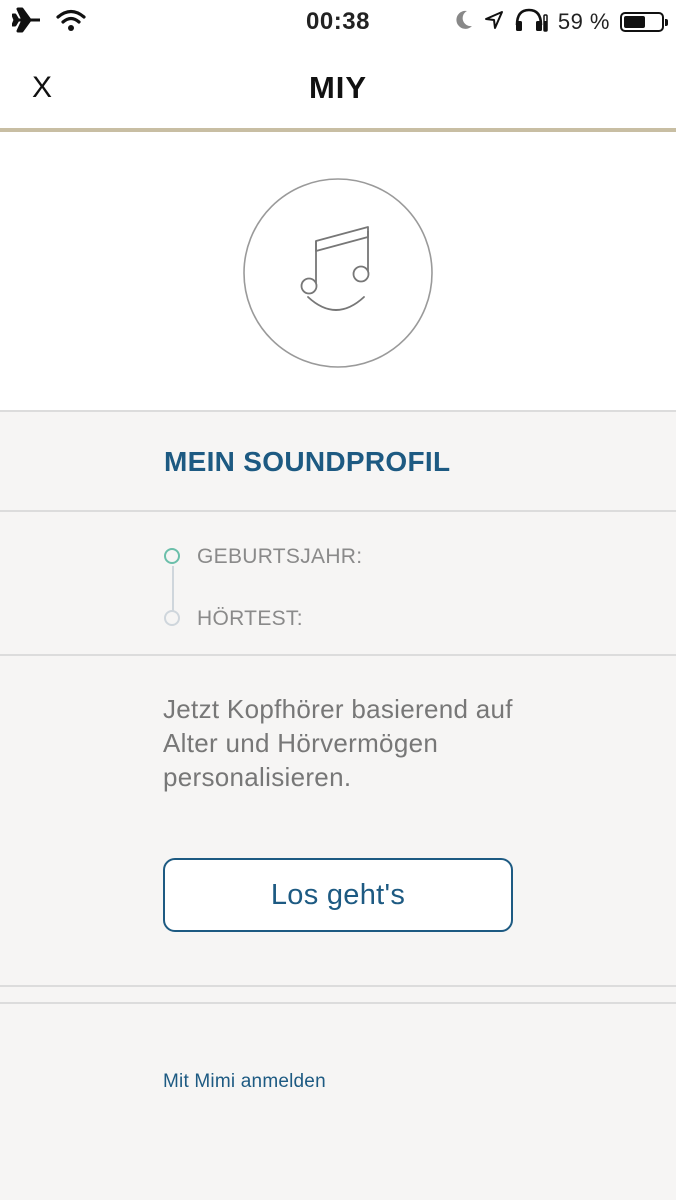 This screenshot has width=676, height=1200. What do you see at coordinates (464, 22) in the screenshot?
I see `moon-icon` at bounding box center [464, 22].